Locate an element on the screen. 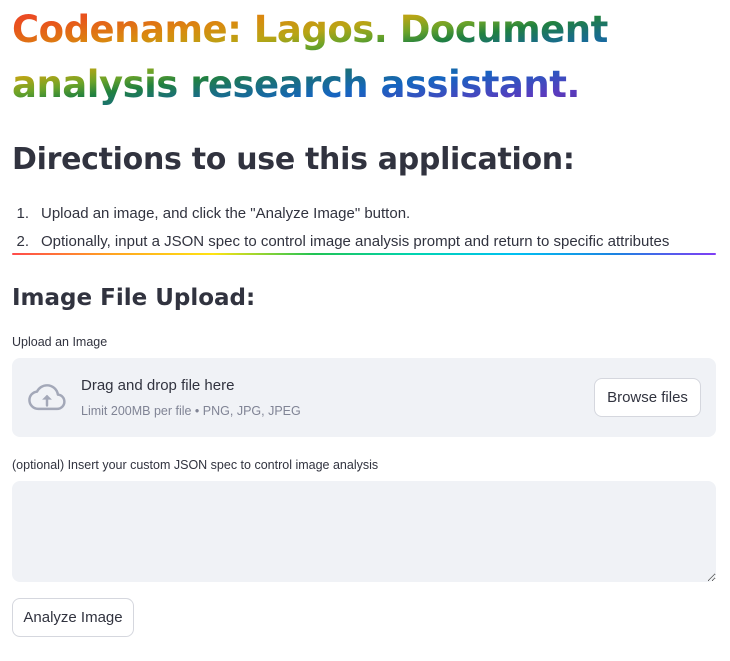 The image size is (730, 661). analyze-image-button: Analyze Image is located at coordinates (73, 617).